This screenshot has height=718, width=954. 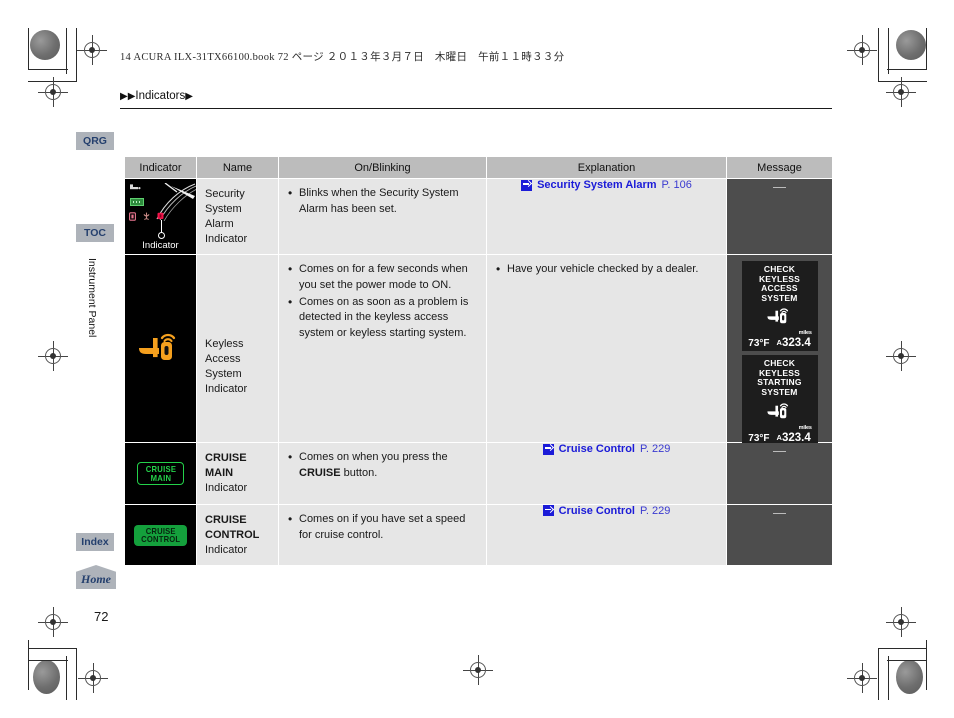 I want to click on indicator-name-line2: CONTROL, so click(x=232, y=534).